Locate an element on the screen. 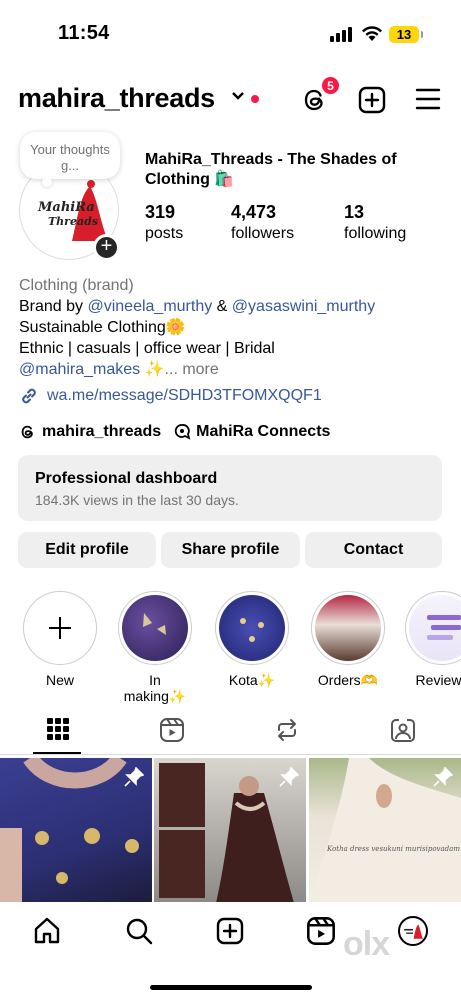 This screenshot has height=1000, width=461. dashboard-title: Professional dashboard is located at coordinates (126, 478).